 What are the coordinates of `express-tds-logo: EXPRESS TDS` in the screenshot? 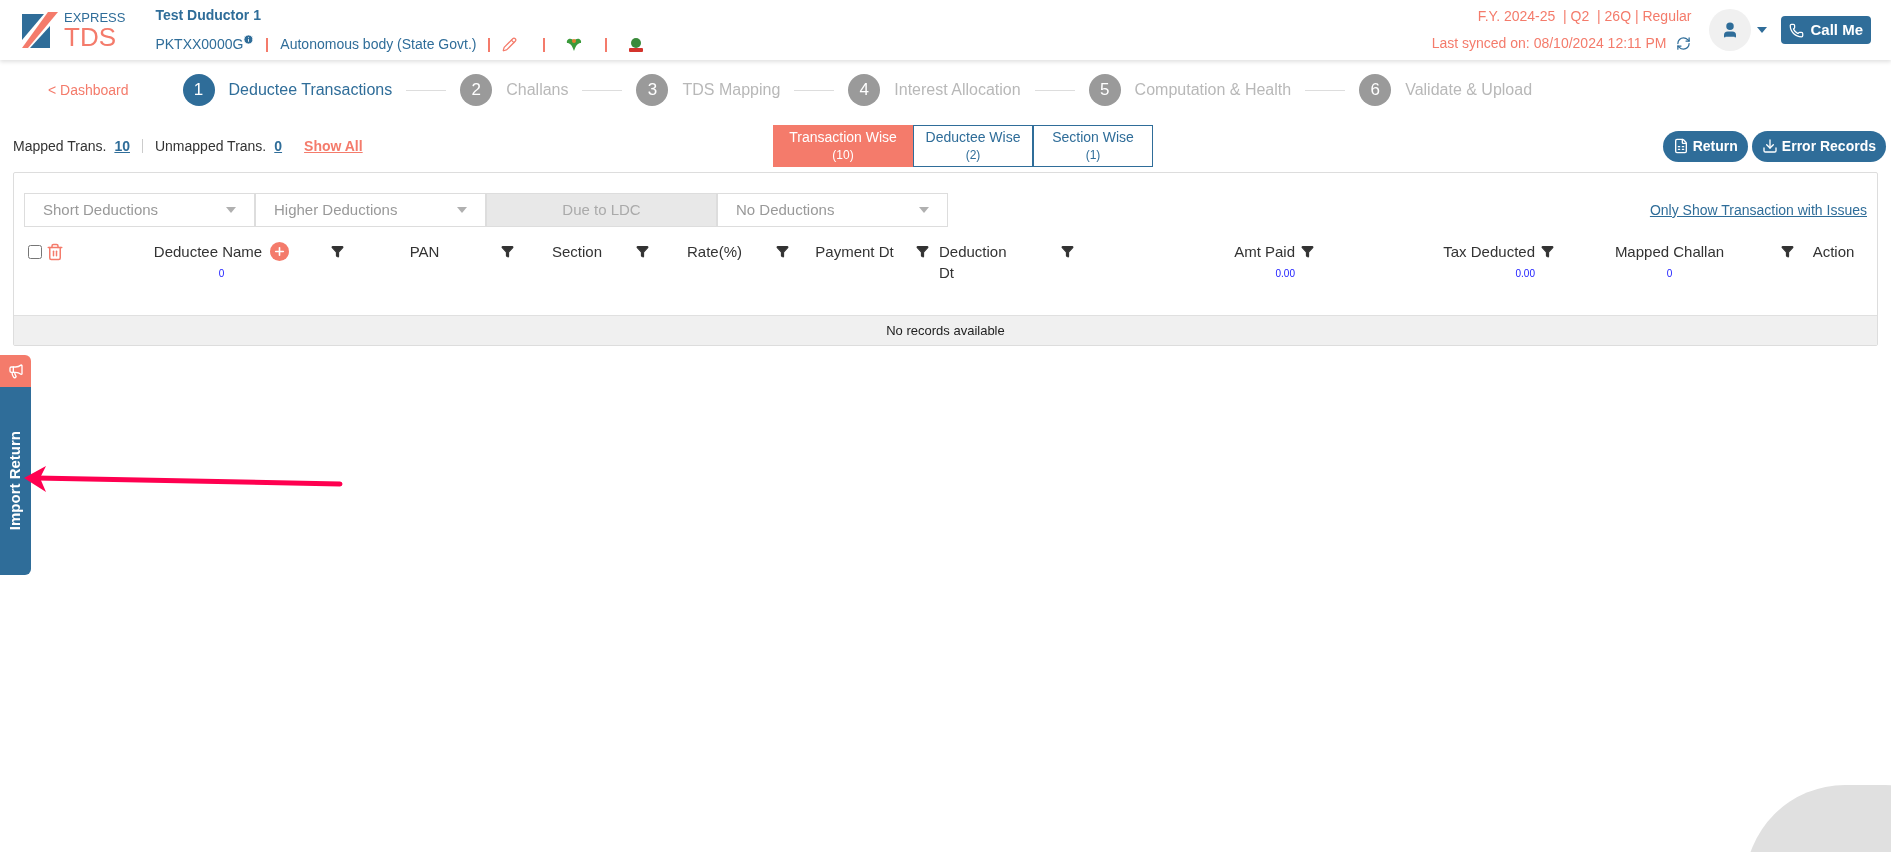 It's located at (73, 30).